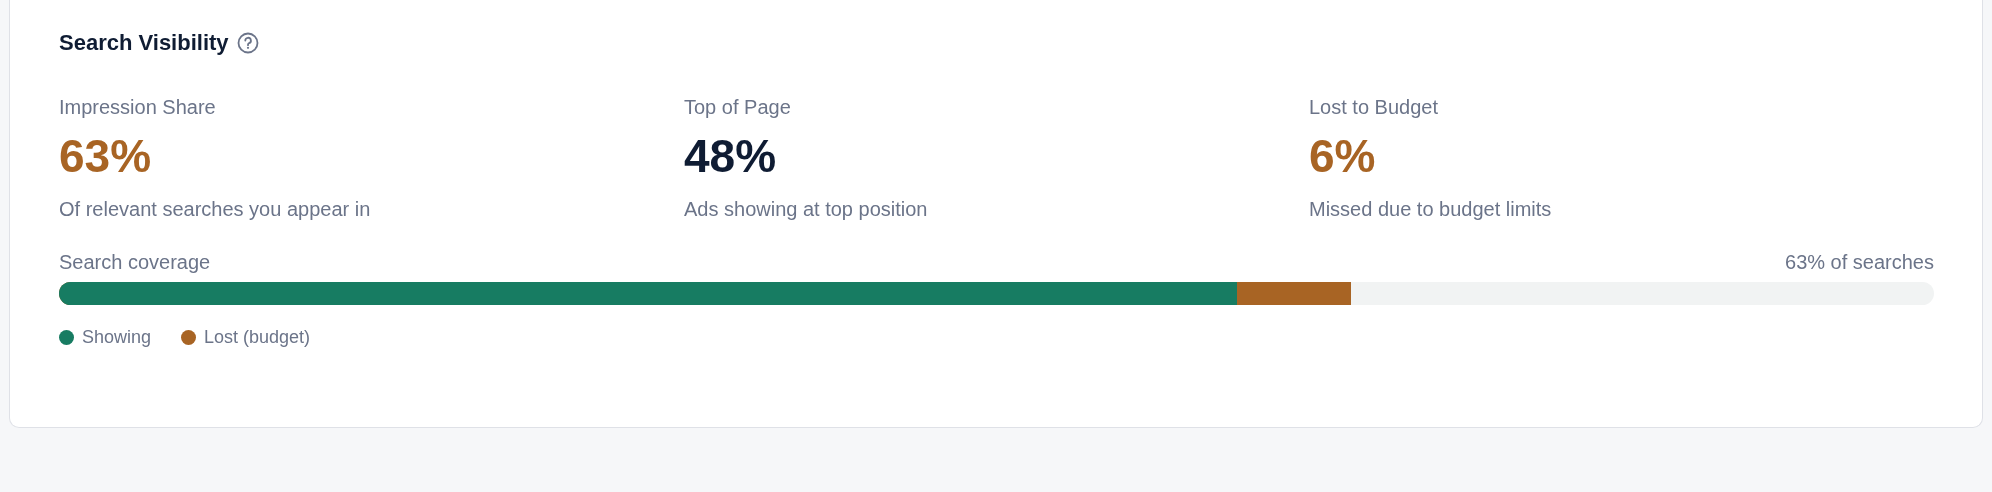 The image size is (1992, 492). Describe the element at coordinates (1431, 209) in the screenshot. I see `metric-caption: Missed due to budget limits` at that location.